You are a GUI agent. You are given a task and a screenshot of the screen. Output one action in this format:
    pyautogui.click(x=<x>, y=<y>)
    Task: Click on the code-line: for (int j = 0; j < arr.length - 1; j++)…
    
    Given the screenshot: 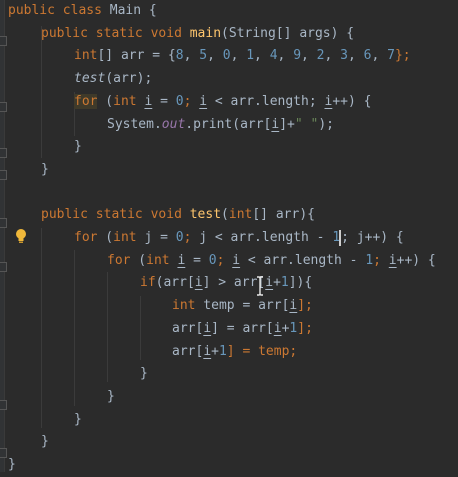 What is the action you would take?
    pyautogui.click(x=239, y=238)
    